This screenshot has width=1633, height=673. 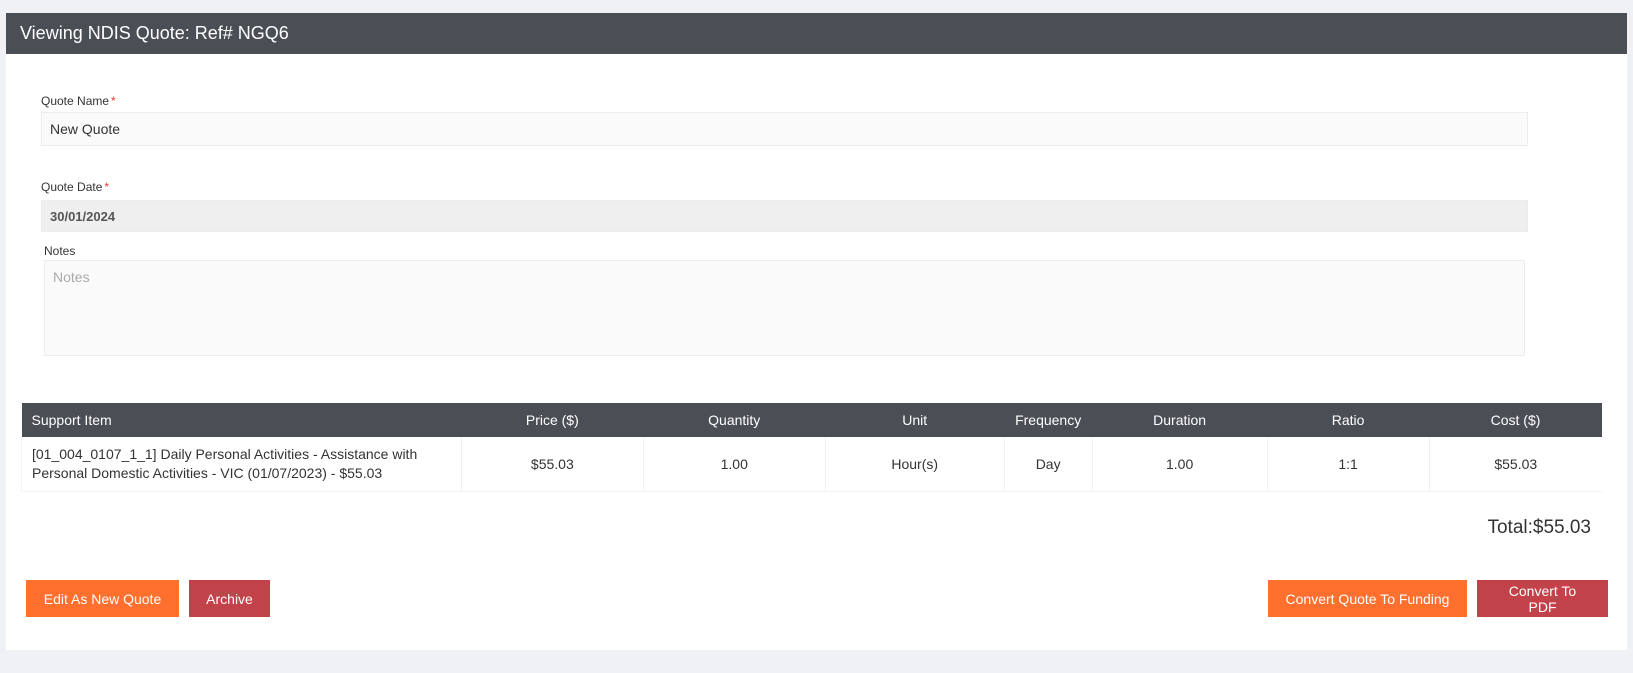 I want to click on notes-placeholder: Notes, so click(x=71, y=277).